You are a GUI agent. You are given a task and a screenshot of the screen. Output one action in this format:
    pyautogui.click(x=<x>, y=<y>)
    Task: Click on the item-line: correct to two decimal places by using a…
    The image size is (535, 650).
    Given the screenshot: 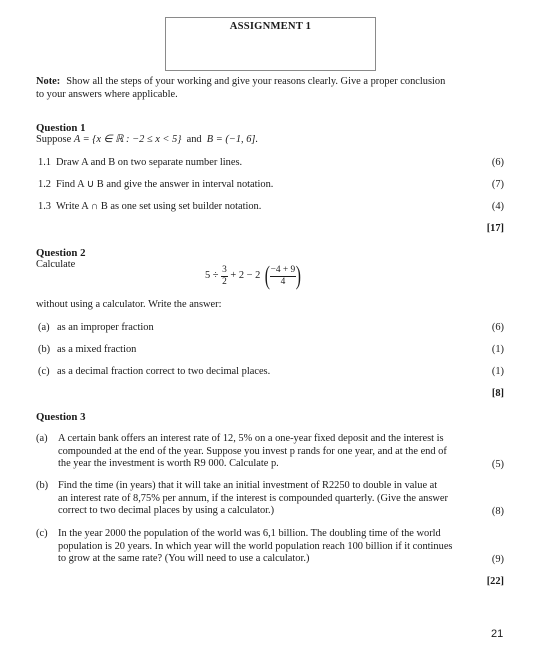 What is the action you would take?
    pyautogui.click(x=166, y=510)
    